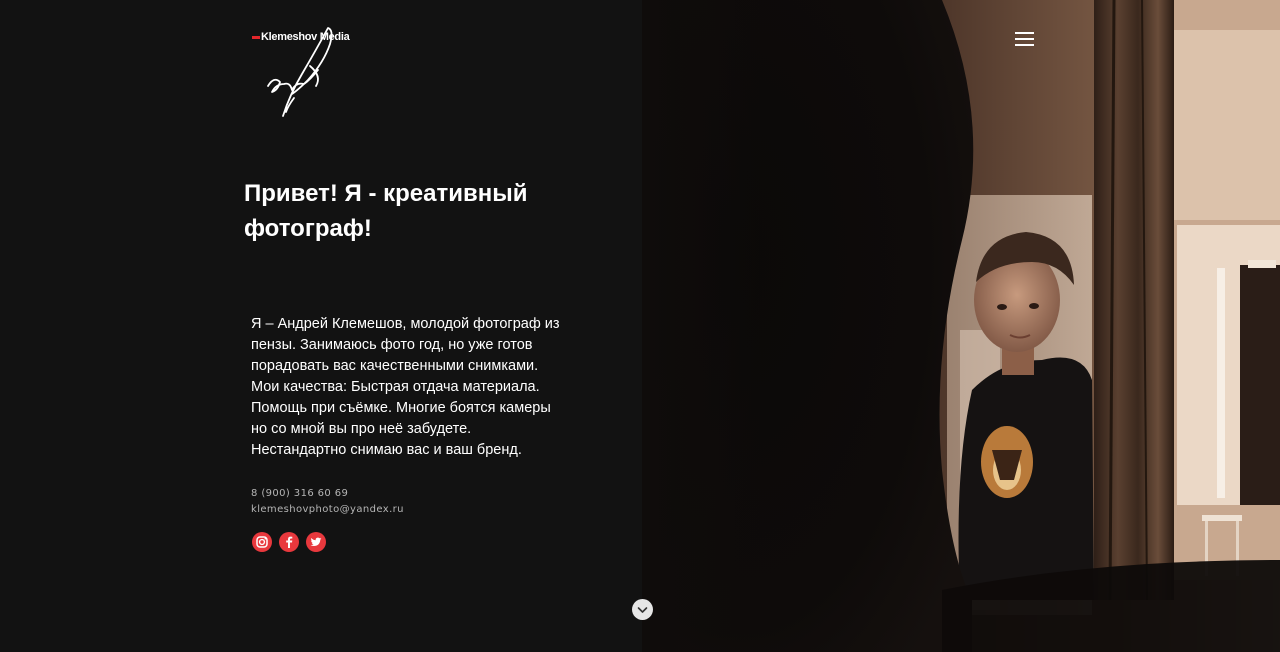  What do you see at coordinates (299, 493) in the screenshot?
I see `phone-link: 8 (900) 316 60 69` at bounding box center [299, 493].